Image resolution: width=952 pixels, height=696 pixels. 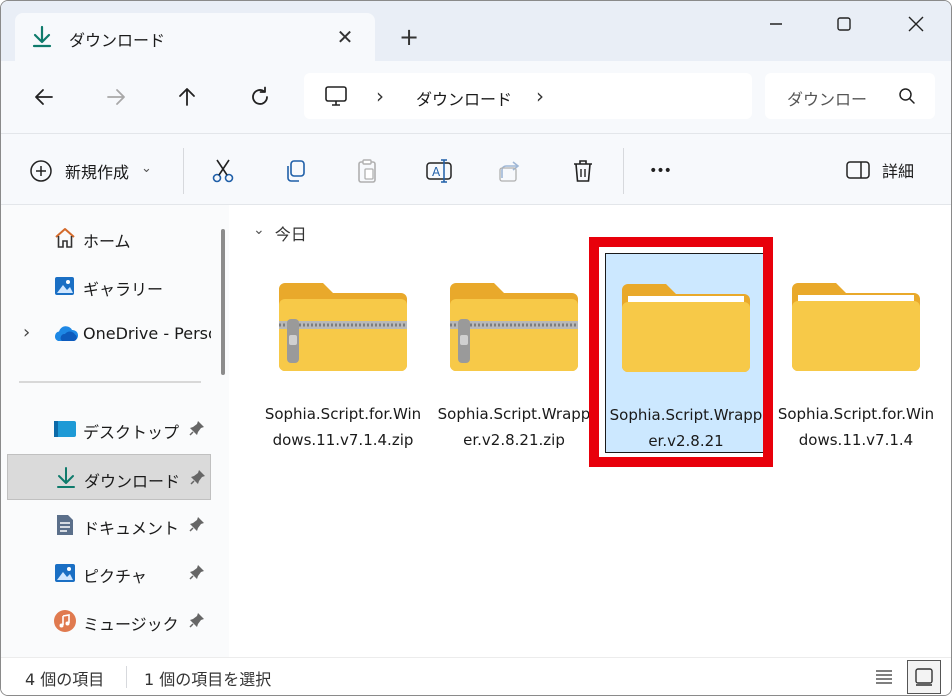 I want to click on details-label: 詳細, so click(x=898, y=171).